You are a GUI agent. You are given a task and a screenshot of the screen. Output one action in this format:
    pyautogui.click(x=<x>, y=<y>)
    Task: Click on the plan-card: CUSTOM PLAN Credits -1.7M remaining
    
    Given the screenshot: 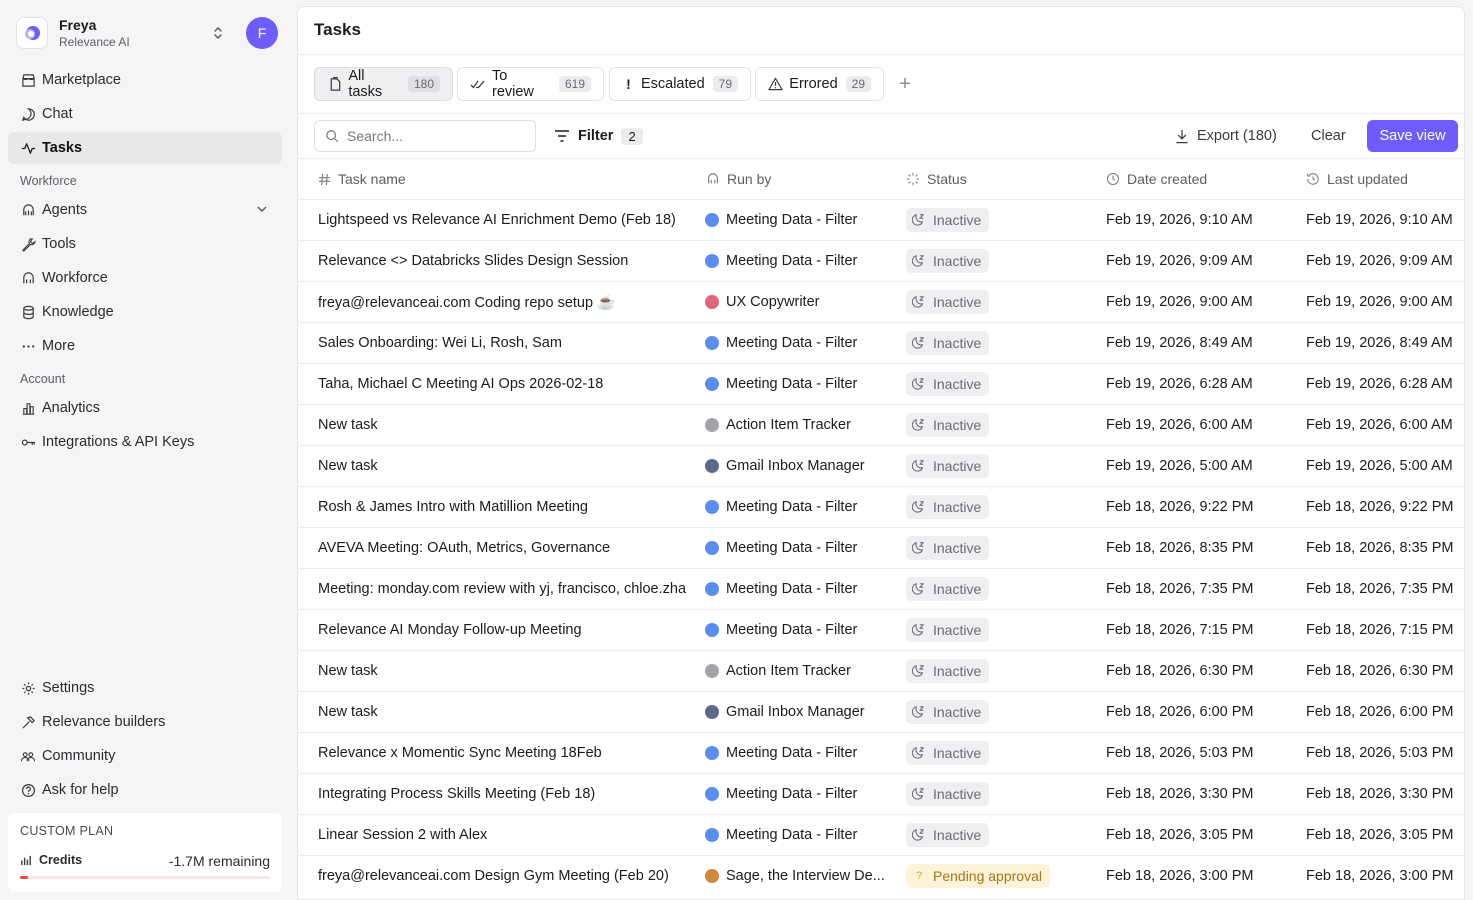 What is the action you would take?
    pyautogui.click(x=145, y=852)
    